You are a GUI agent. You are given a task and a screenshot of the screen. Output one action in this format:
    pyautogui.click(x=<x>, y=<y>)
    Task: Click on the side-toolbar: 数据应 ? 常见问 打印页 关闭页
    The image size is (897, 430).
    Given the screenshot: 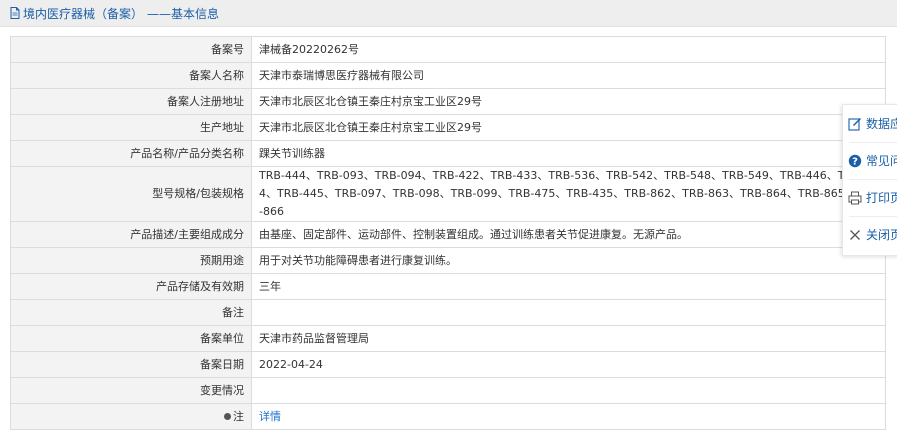 What is the action you would take?
    pyautogui.click(x=869, y=180)
    